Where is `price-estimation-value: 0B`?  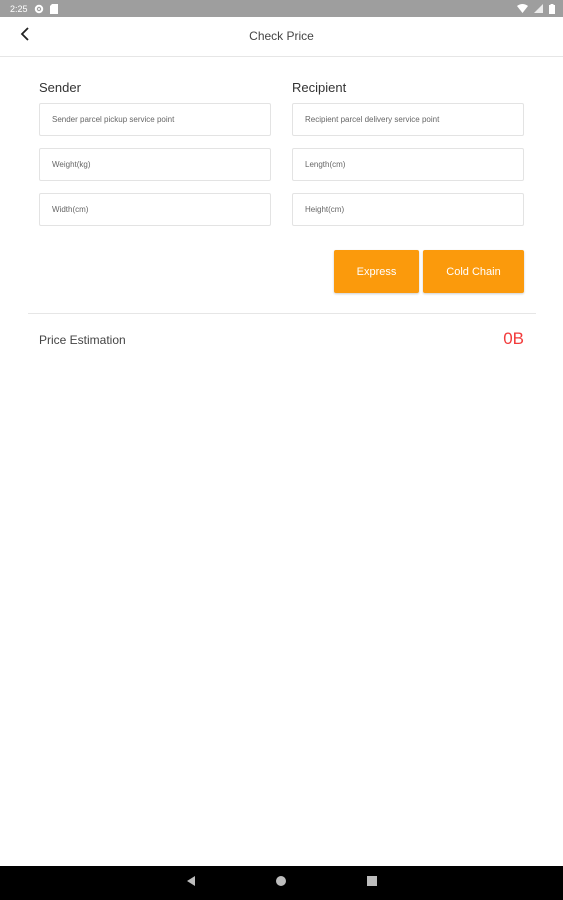 price-estimation-value: 0B is located at coordinates (513, 338).